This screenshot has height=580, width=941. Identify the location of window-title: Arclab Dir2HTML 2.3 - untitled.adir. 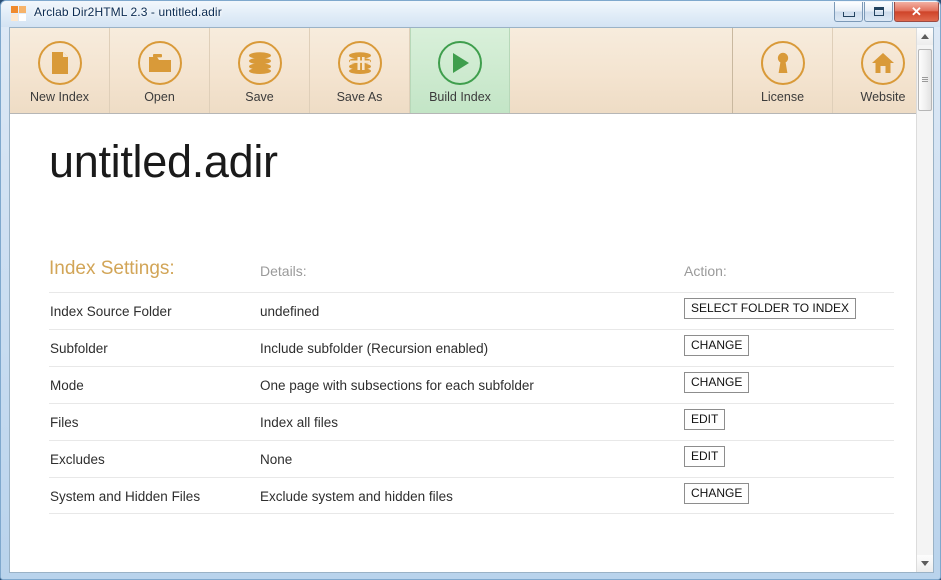
(128, 12).